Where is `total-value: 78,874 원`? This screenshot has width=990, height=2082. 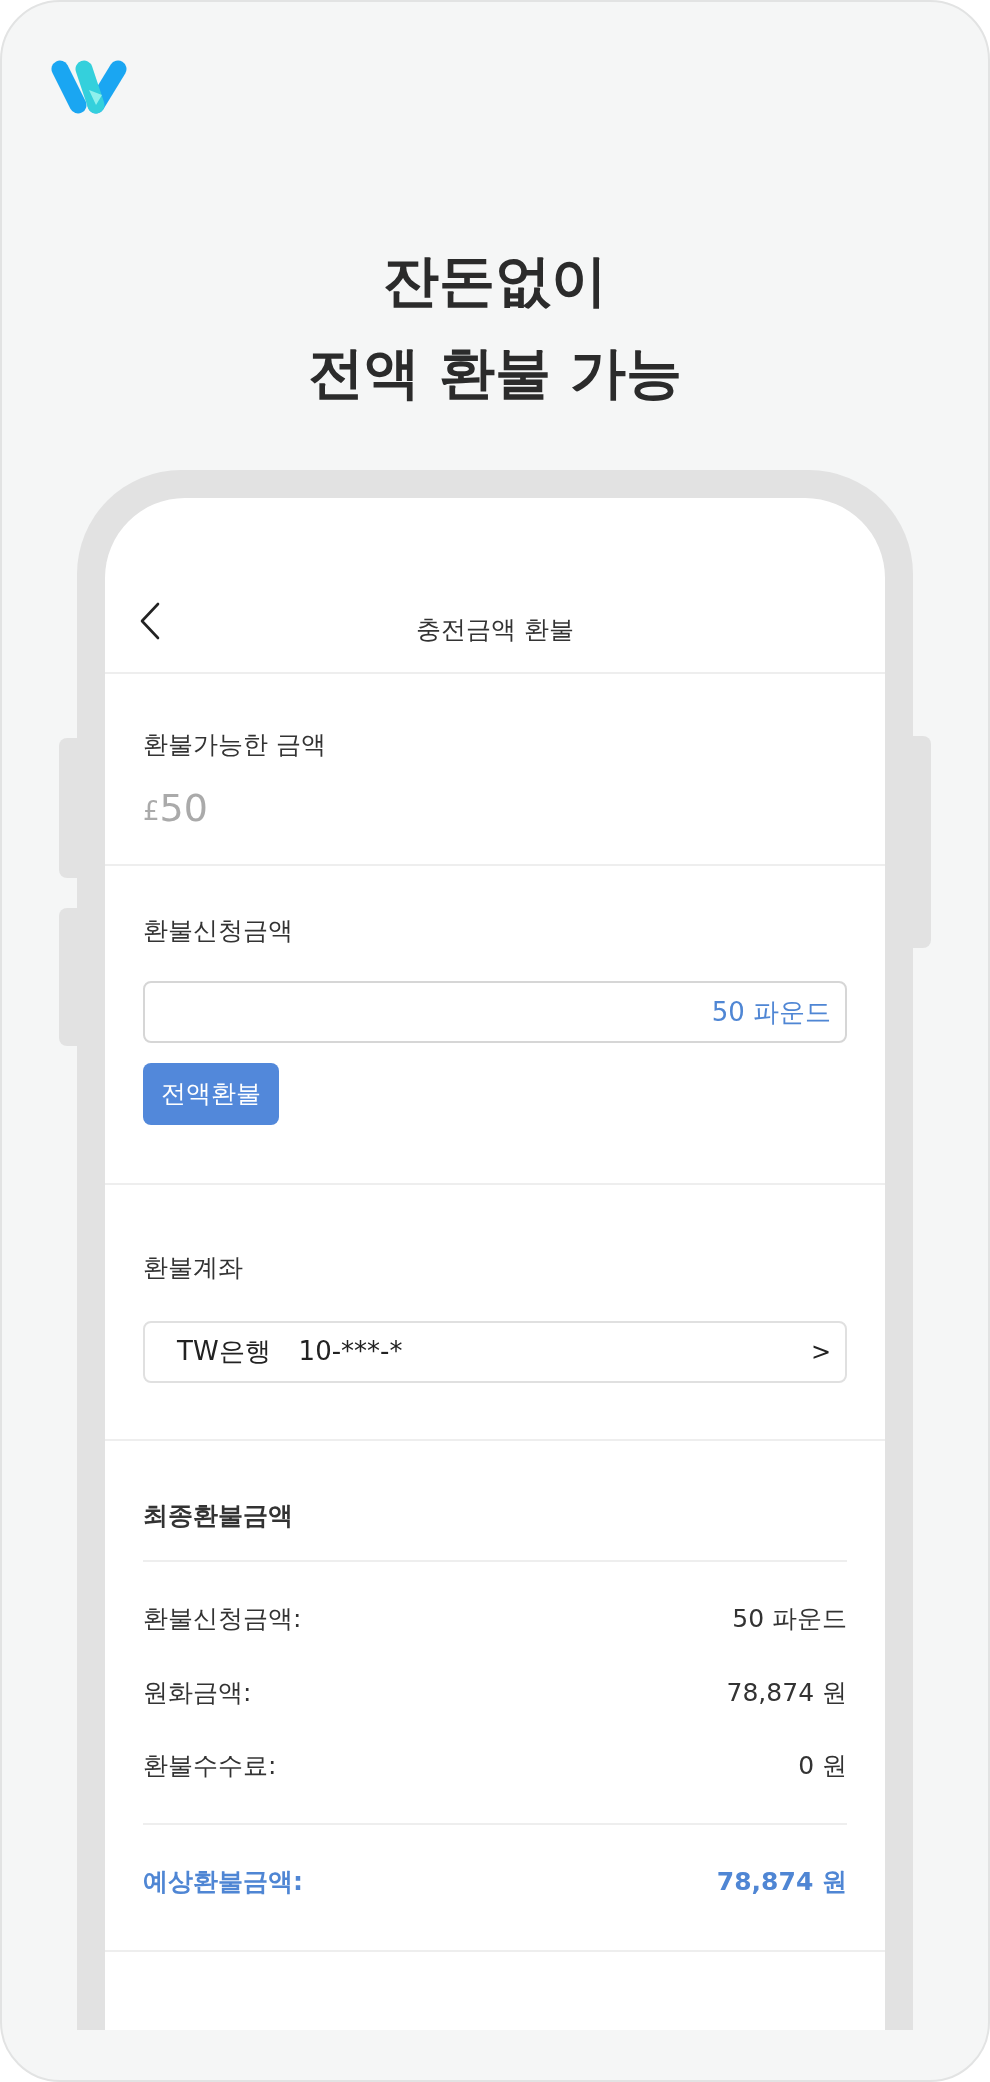 total-value: 78,874 원 is located at coordinates (781, 1881).